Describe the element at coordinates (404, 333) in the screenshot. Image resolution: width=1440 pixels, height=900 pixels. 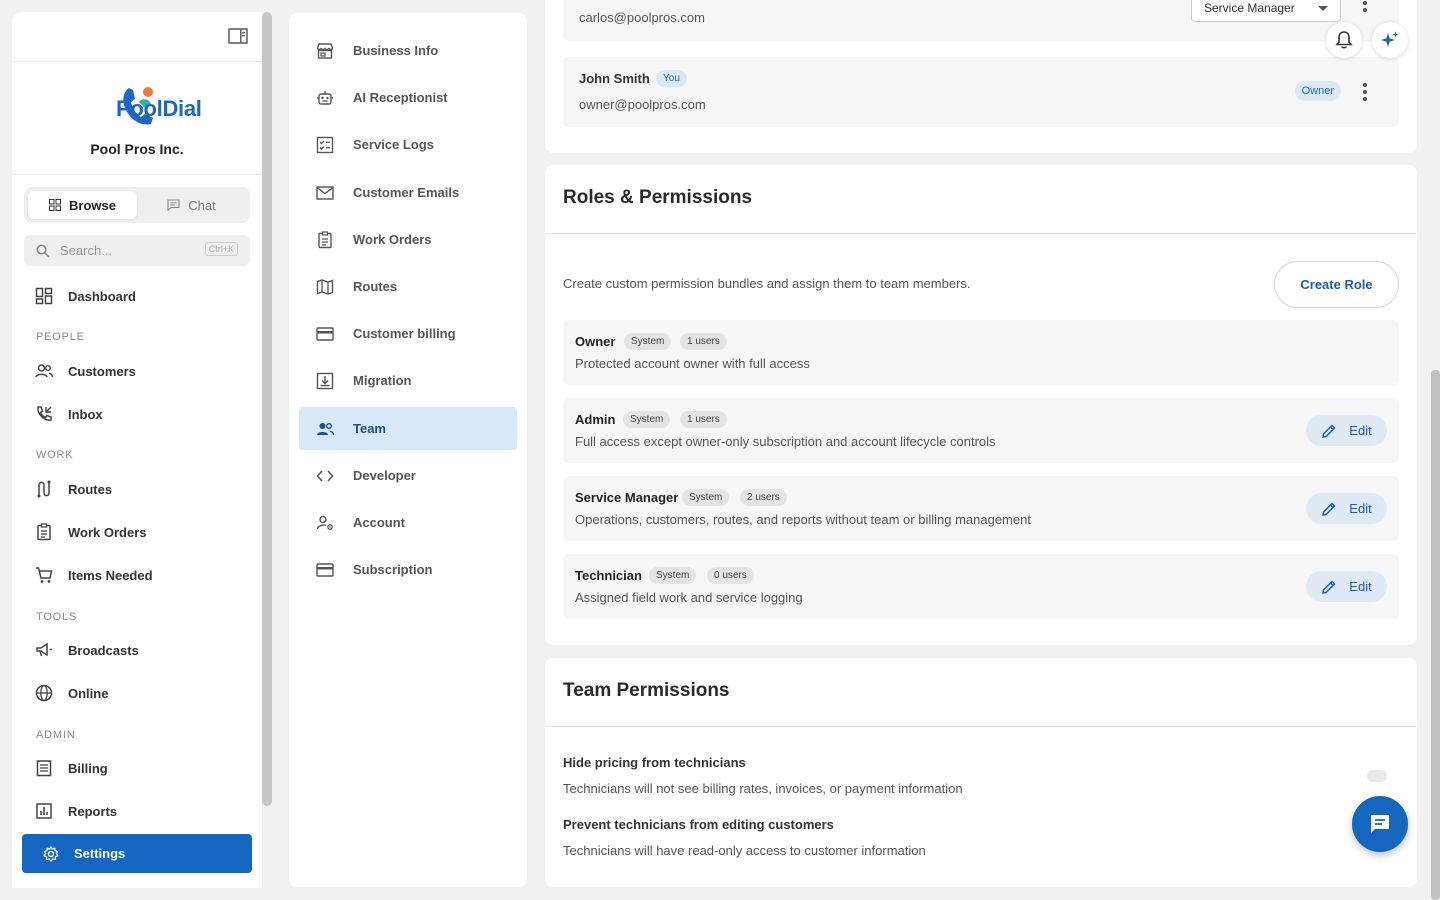
I see `settings-nav-label: Customer billing` at that location.